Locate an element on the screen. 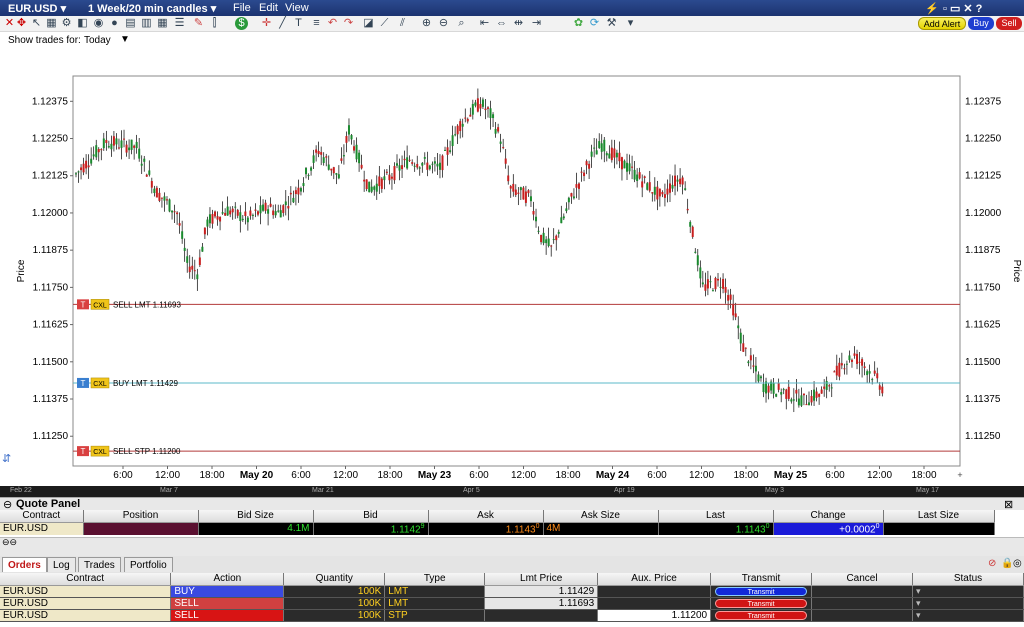 This screenshot has width=1024, height=627. bar-style-icon: ◧ is located at coordinates (82, 23).